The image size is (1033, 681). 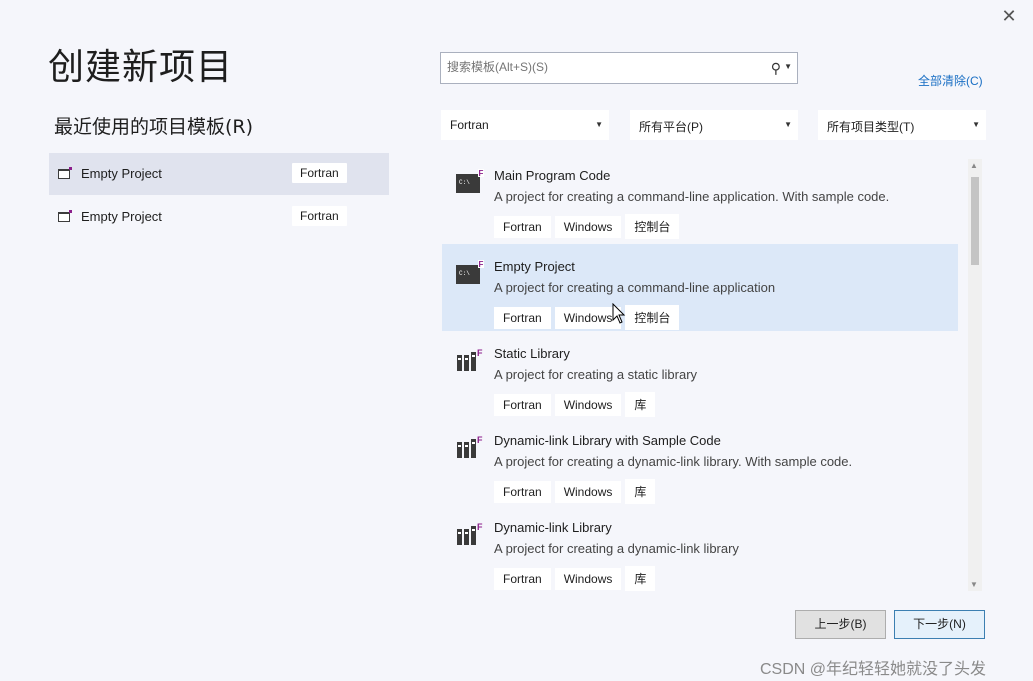 I want to click on project-type-filter-dropdown: 所有项目类型(T) ▼, so click(x=902, y=125).